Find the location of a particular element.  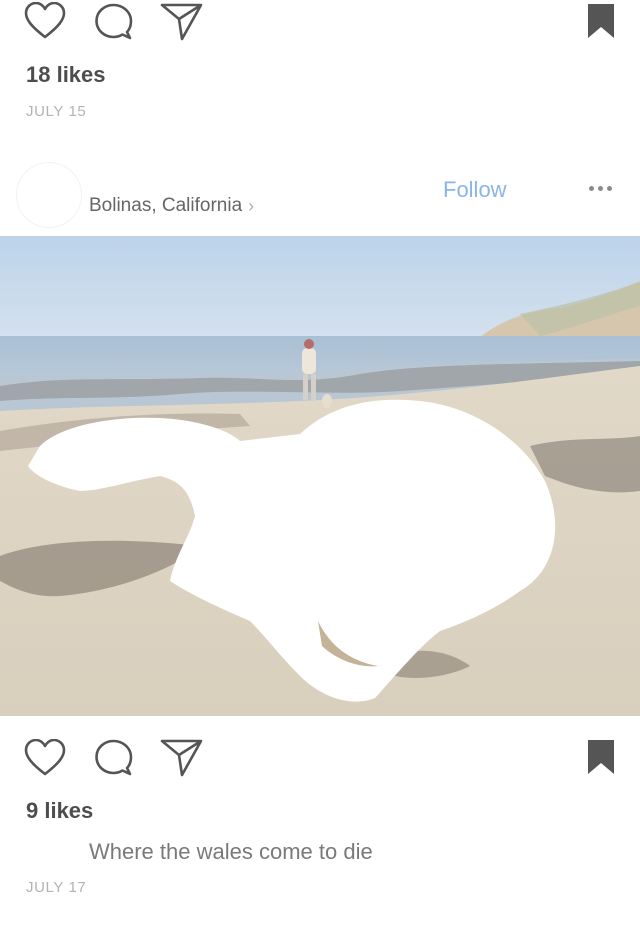

location-label: Bolinas, California is located at coordinates (166, 205).